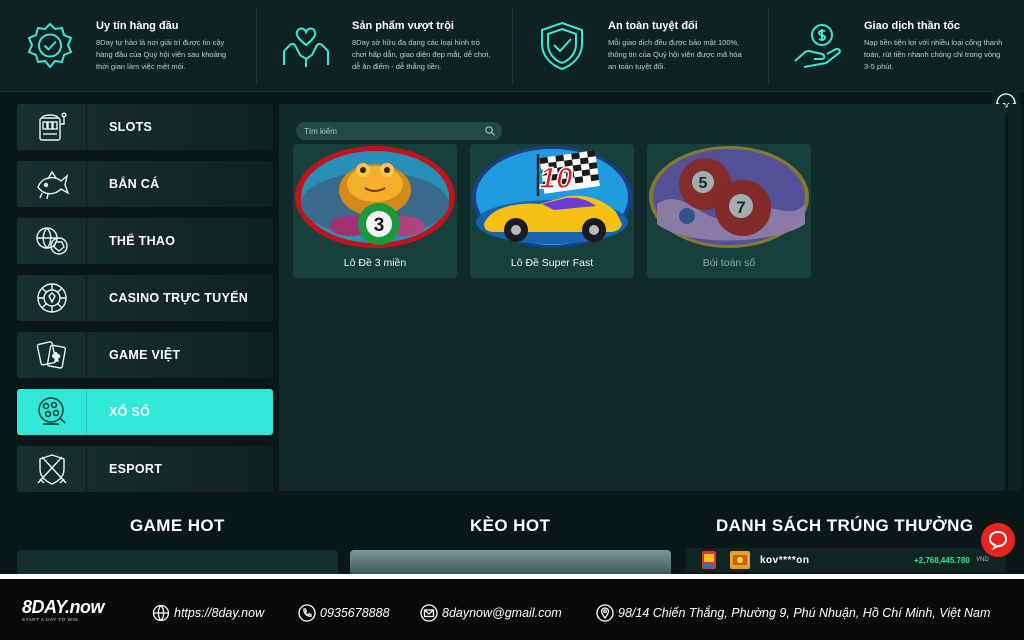  What do you see at coordinates (375, 198) in the screenshot?
I see `game-thumbnail: 3` at bounding box center [375, 198].